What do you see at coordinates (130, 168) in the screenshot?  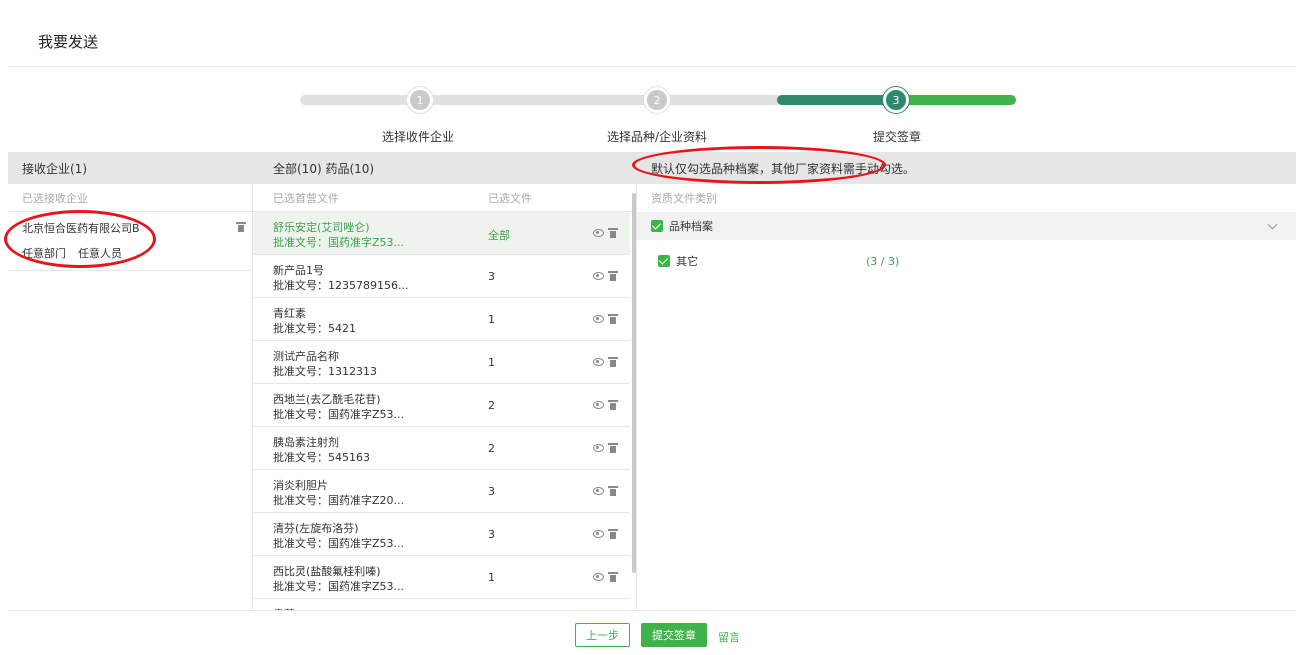 I see `recipient-header: 接收企业(1)` at bounding box center [130, 168].